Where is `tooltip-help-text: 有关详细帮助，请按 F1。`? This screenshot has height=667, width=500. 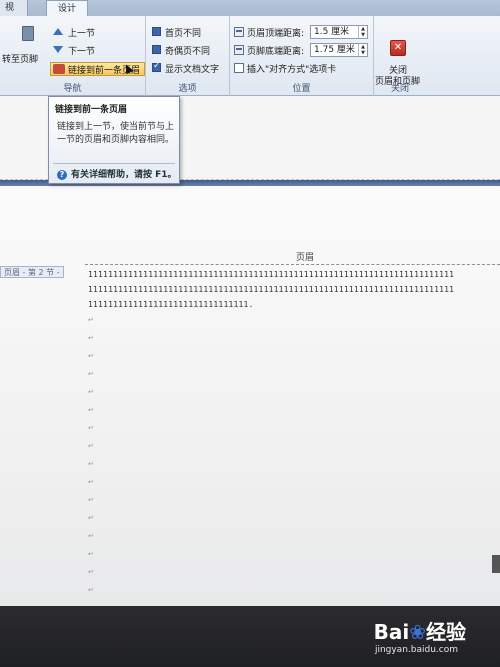 tooltip-help-text: 有关详细帮助，请按 F1。 is located at coordinates (124, 175).